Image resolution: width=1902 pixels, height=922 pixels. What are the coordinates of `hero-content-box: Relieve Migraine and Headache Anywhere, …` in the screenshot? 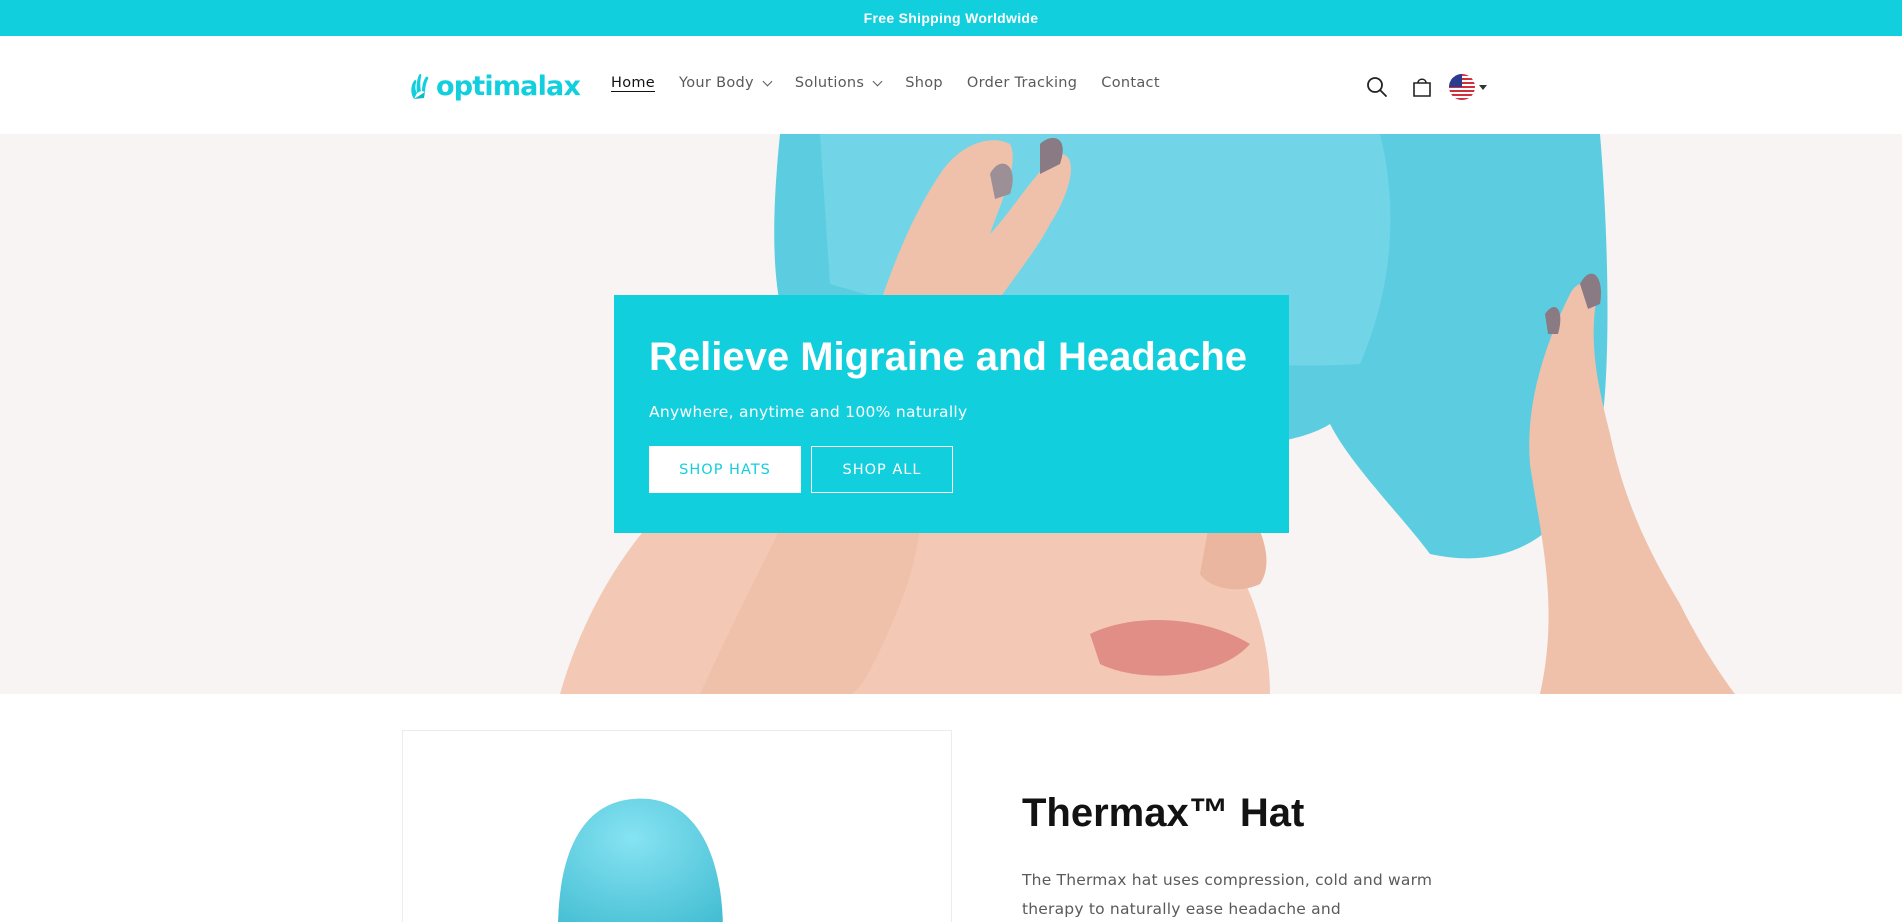 It's located at (951, 414).